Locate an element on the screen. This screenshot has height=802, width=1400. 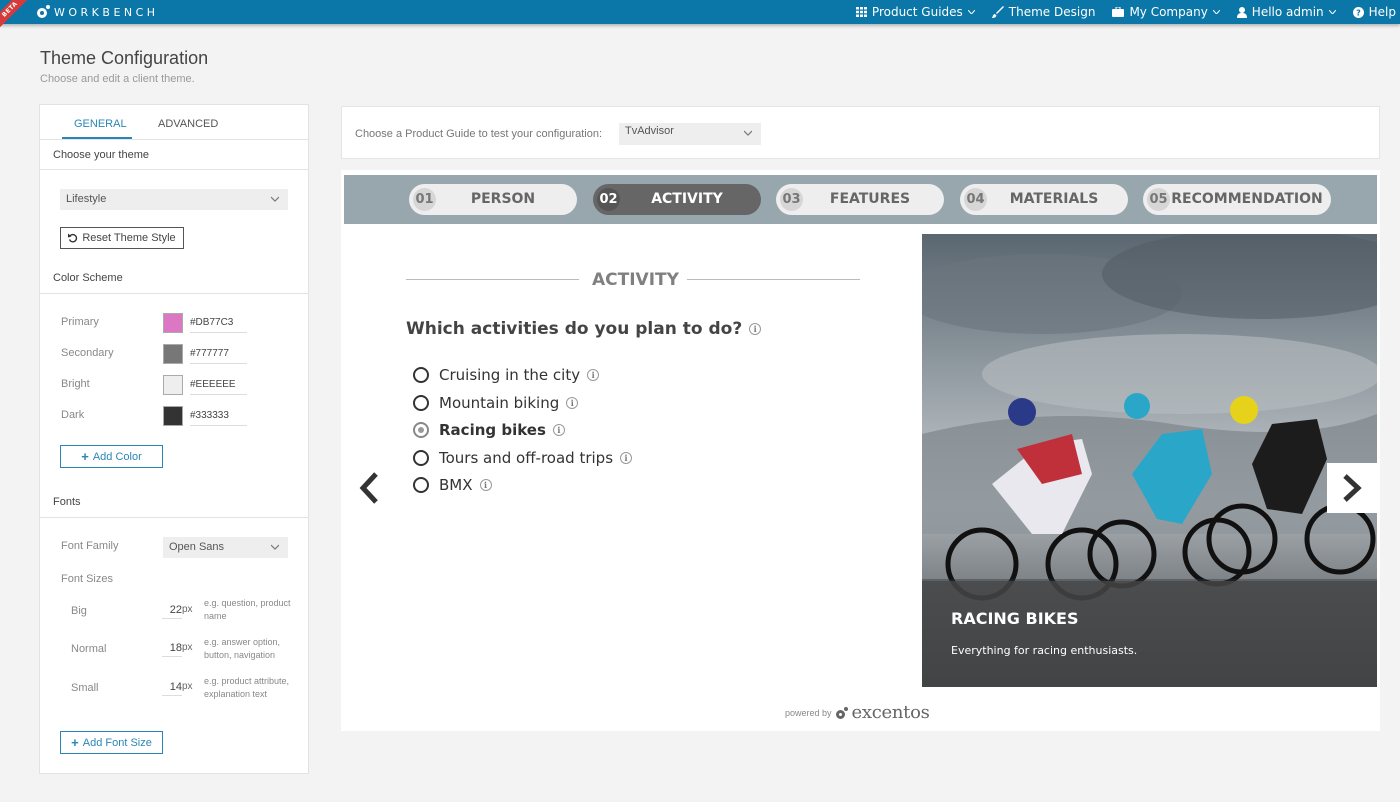
color-hex-input: #333333 is located at coordinates (218, 416).